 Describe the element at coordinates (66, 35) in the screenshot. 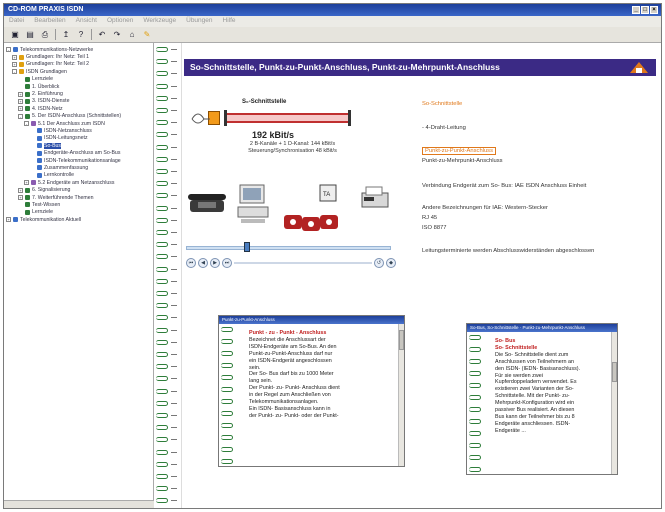

I see `forward-icon: ↥` at that location.